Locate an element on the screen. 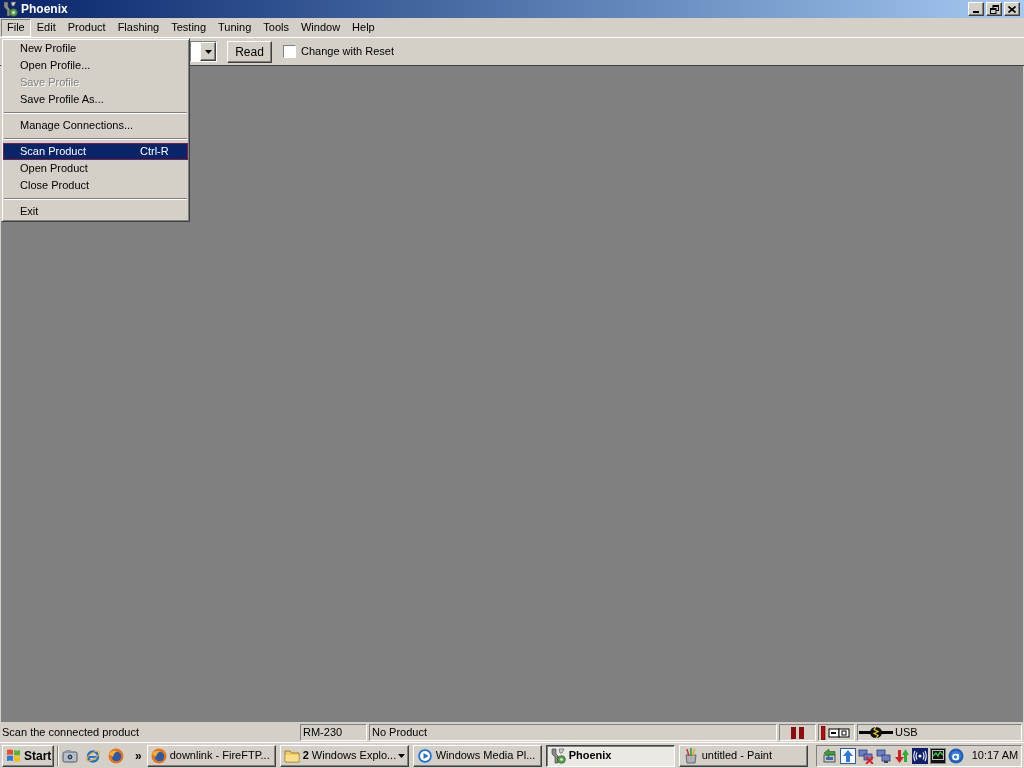 The height and width of the screenshot is (768, 1024). start-button: Start is located at coordinates (28, 755).